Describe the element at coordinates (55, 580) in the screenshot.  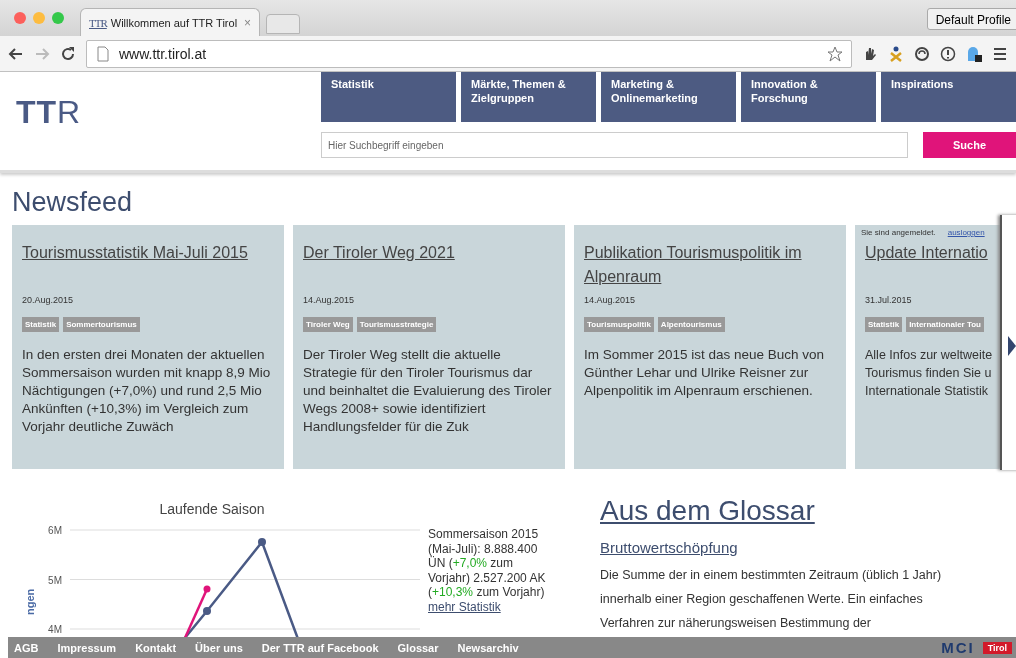
I see `axis-label: 5M` at that location.